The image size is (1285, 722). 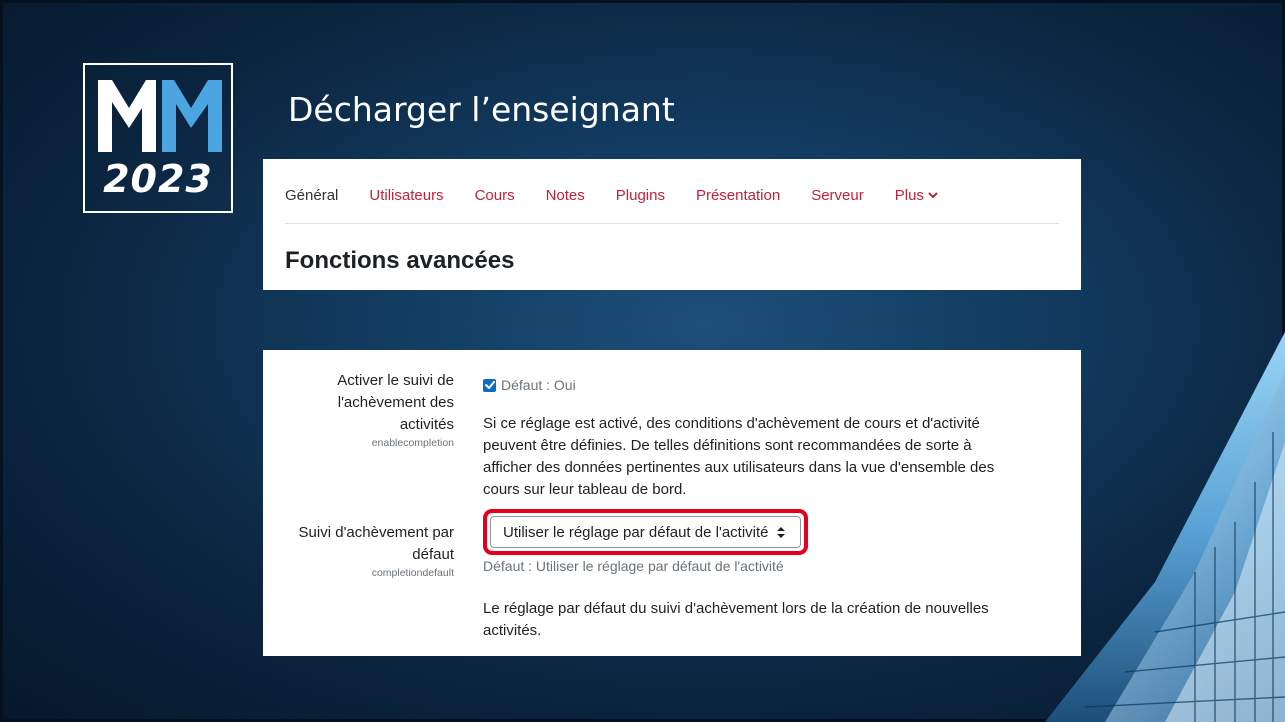 What do you see at coordinates (837, 195) in the screenshot?
I see `tab-serveur: Serveur` at bounding box center [837, 195].